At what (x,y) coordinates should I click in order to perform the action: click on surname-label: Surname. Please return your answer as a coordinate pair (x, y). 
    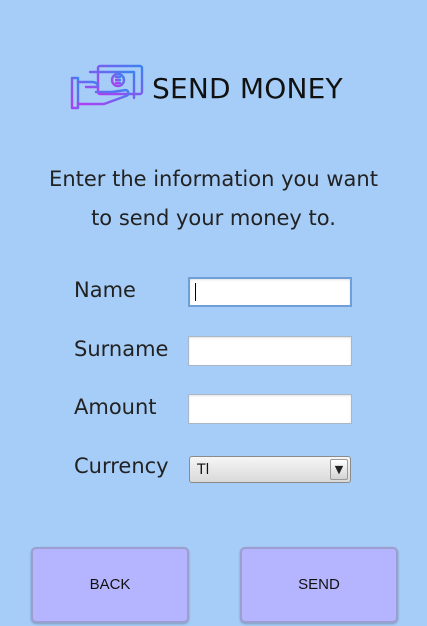
    Looking at the image, I should click on (121, 349).